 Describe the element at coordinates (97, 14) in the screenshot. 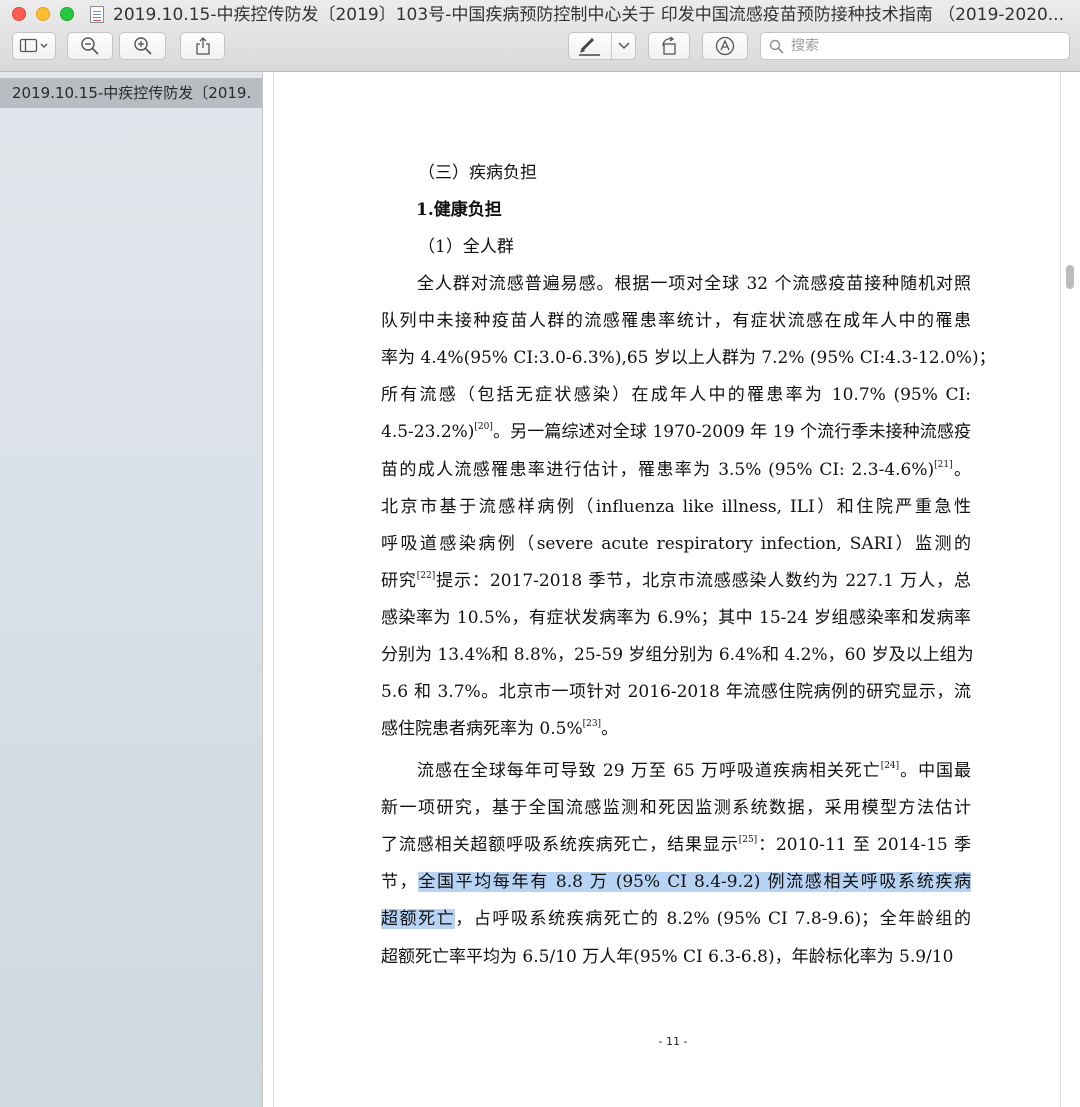

I see `document-proxy-icon` at that location.